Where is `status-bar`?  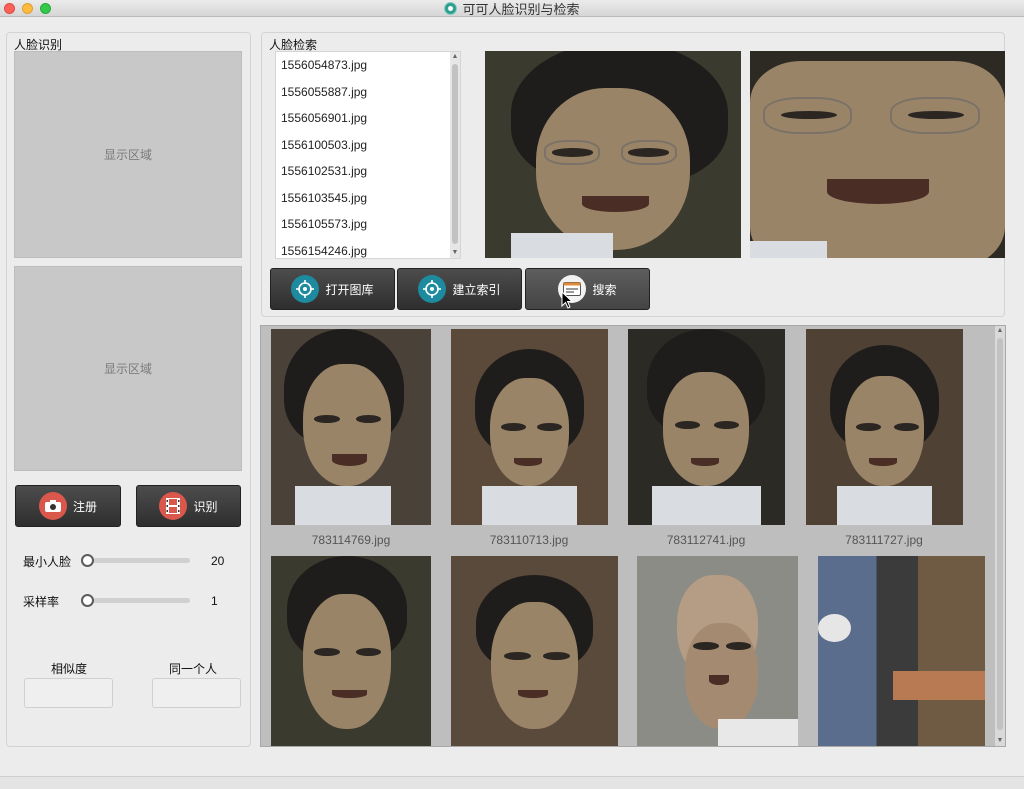
status-bar is located at coordinates (512, 782).